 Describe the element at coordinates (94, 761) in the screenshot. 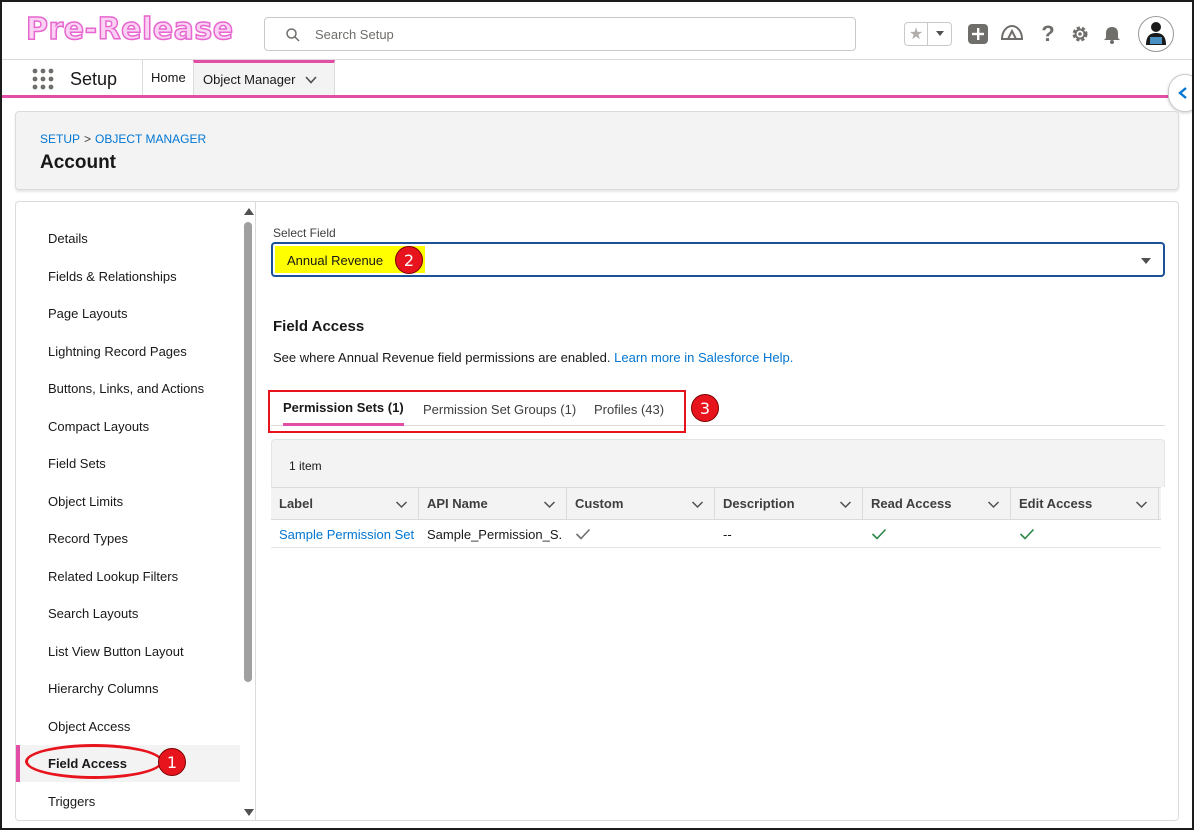

I see `annotation-ellipse` at that location.